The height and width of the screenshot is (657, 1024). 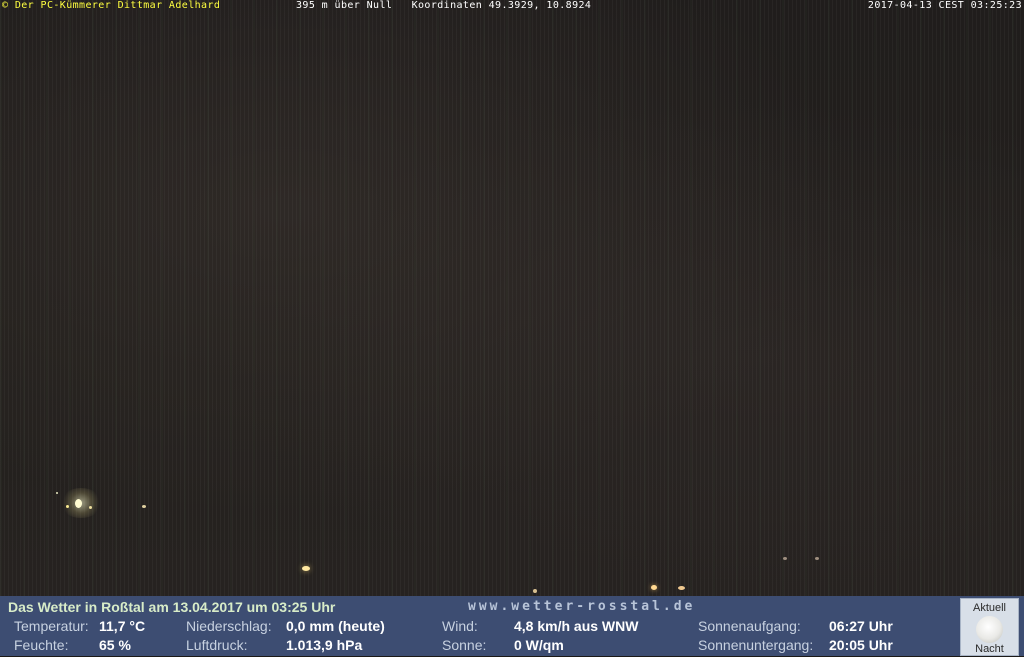 What do you see at coordinates (324, 645) in the screenshot?
I see `pressure-value: 1.013,9 hPa` at bounding box center [324, 645].